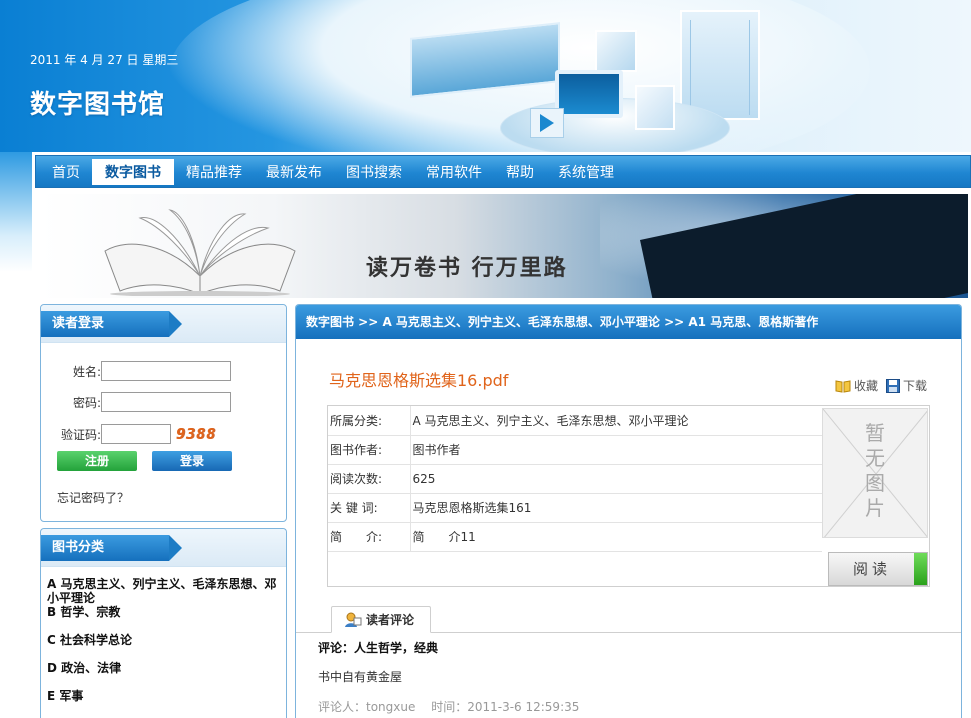  Describe the element at coordinates (616, 421) in the screenshot. I see `info-value: A 马克思主义、列宁主义、毛泽东思想、邓小平理论` at that location.